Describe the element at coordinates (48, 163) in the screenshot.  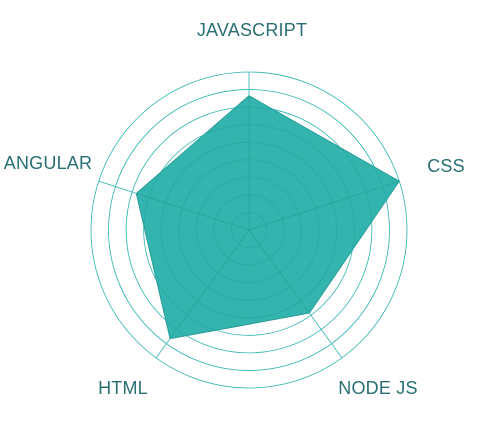
I see `category-label-angular: ANGULAR` at that location.